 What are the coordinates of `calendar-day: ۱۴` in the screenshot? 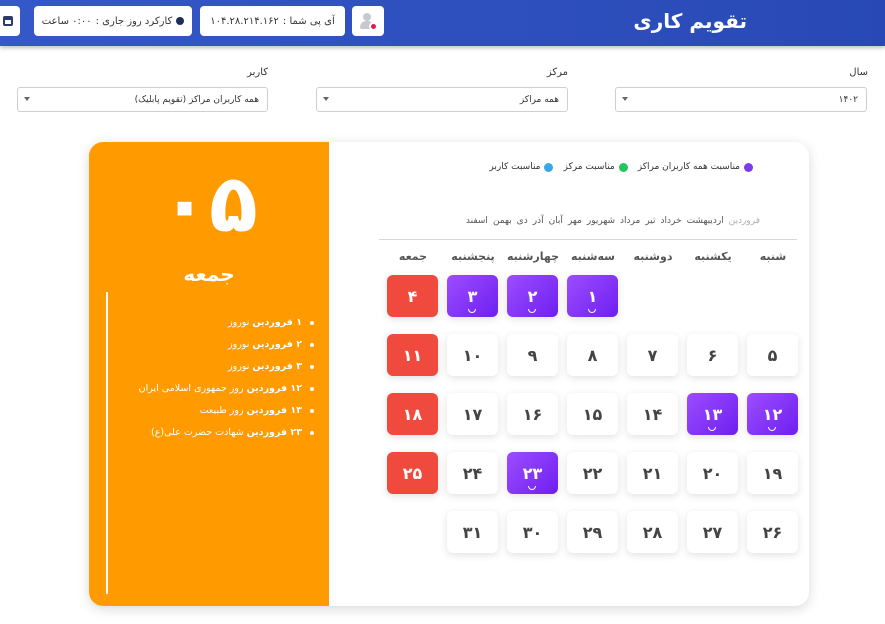 It's located at (652, 414).